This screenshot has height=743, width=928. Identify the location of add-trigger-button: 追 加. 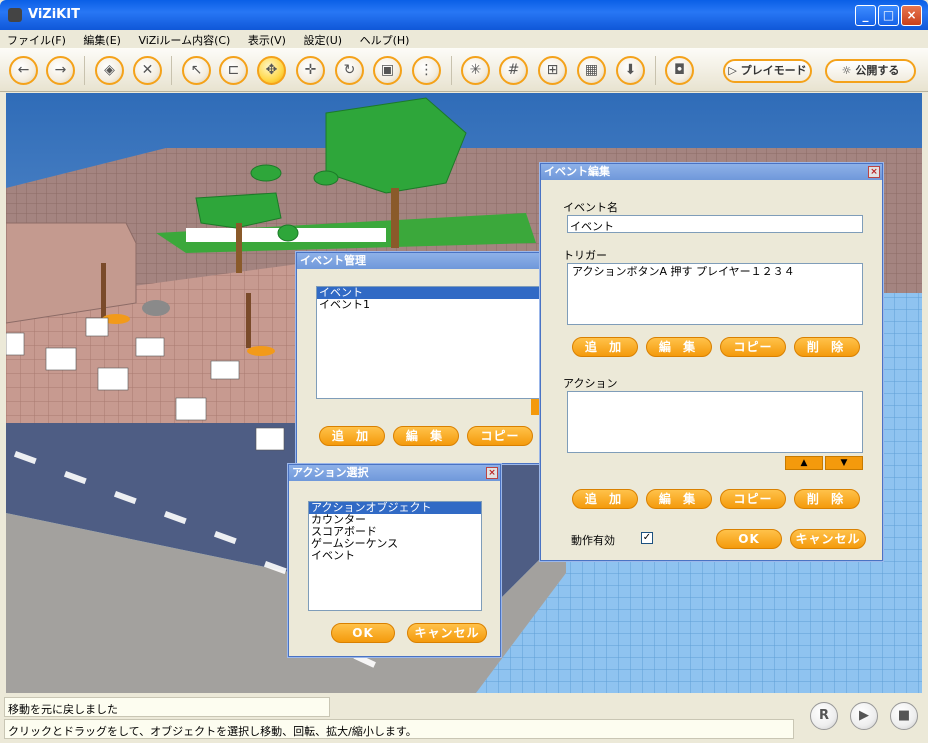
(605, 347).